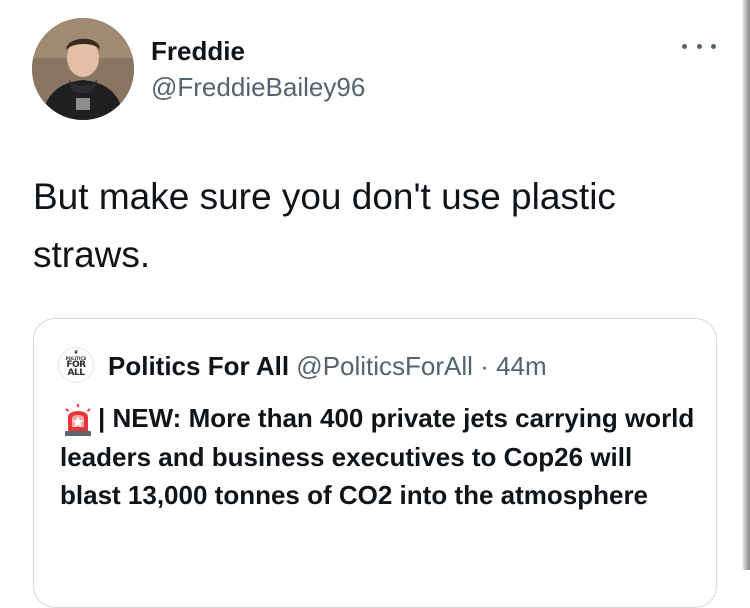 The height and width of the screenshot is (608, 750). What do you see at coordinates (384, 366) in the screenshot?
I see `quoted-handle: @PoliticsForAll` at bounding box center [384, 366].